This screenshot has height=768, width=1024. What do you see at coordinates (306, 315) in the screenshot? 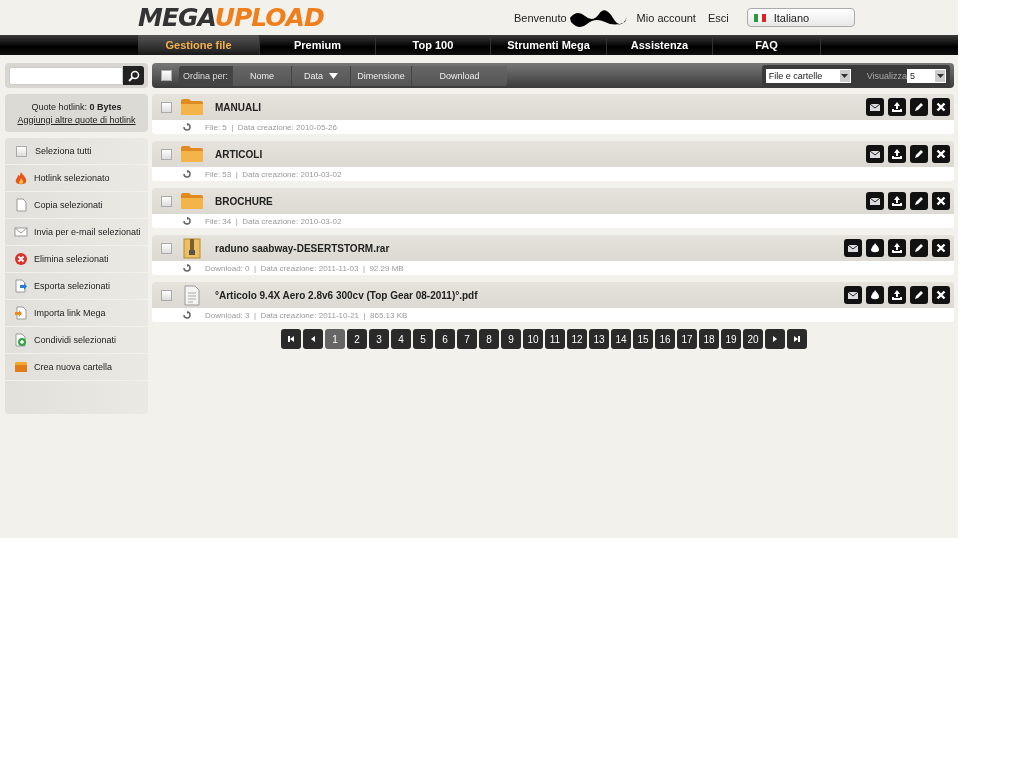
I see `file-details: Download: 3 | Data creazione: 2011-10-21 | 865.13 KB` at bounding box center [306, 315].